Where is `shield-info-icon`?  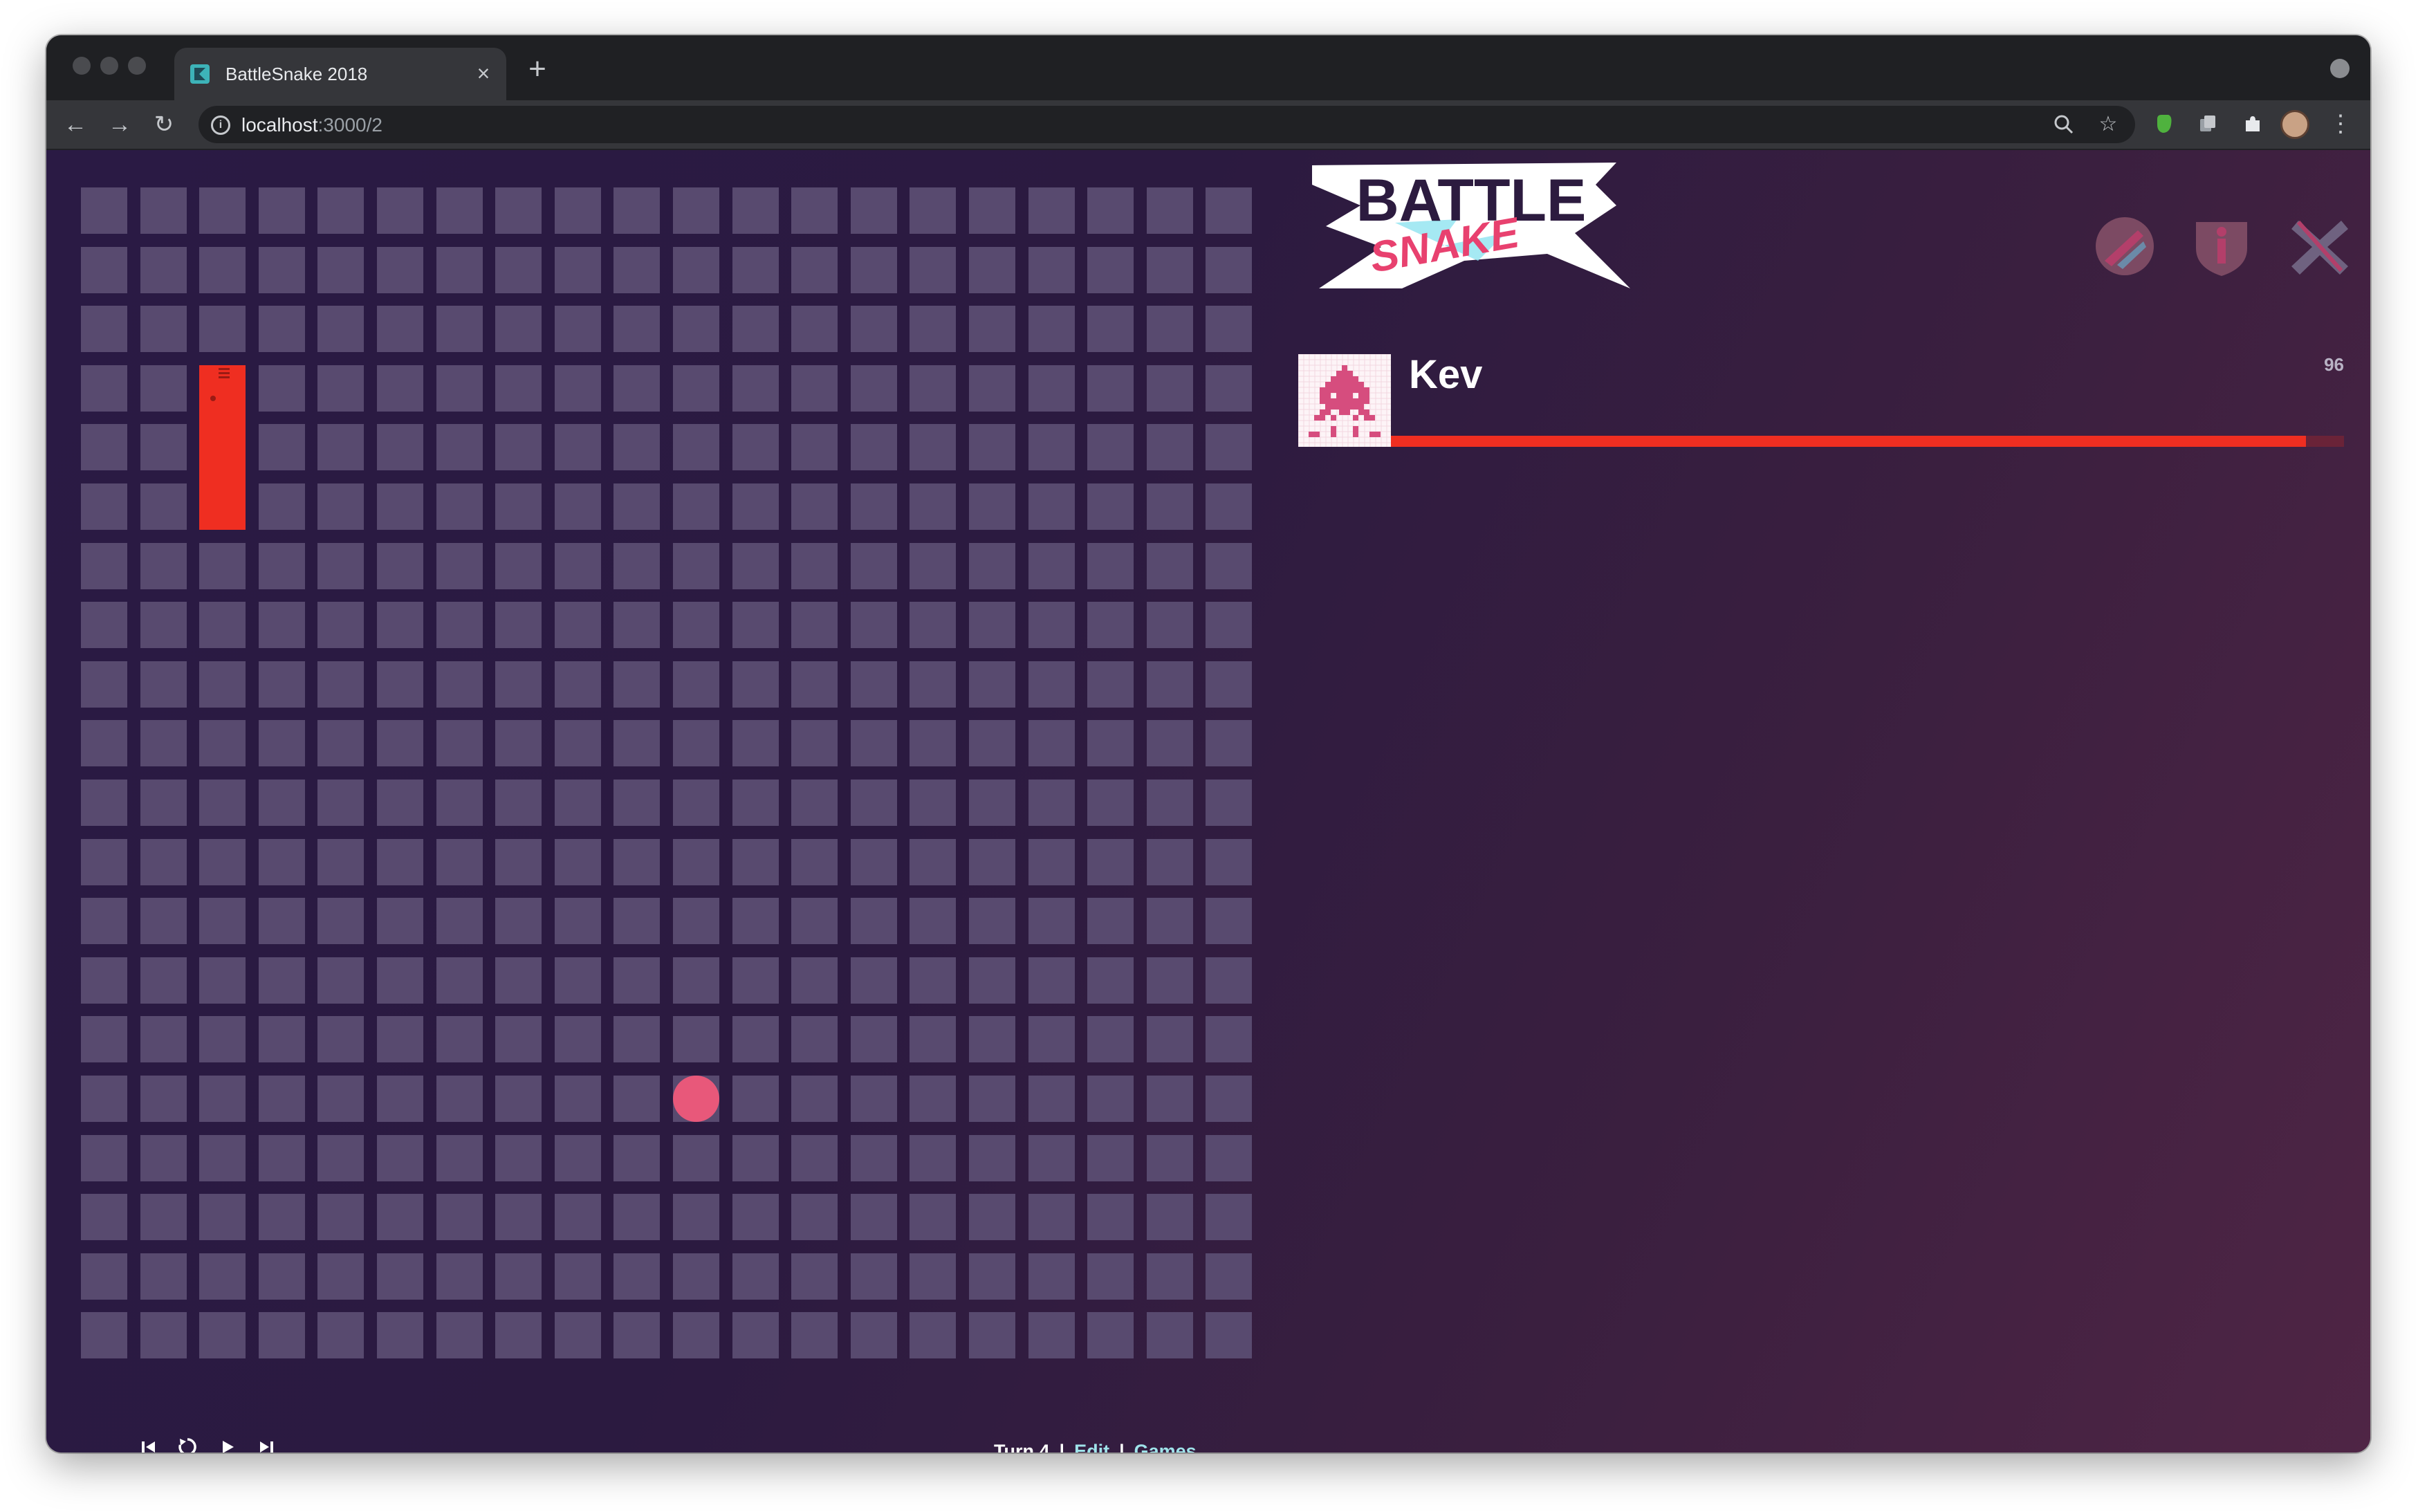 shield-info-icon is located at coordinates (2222, 246).